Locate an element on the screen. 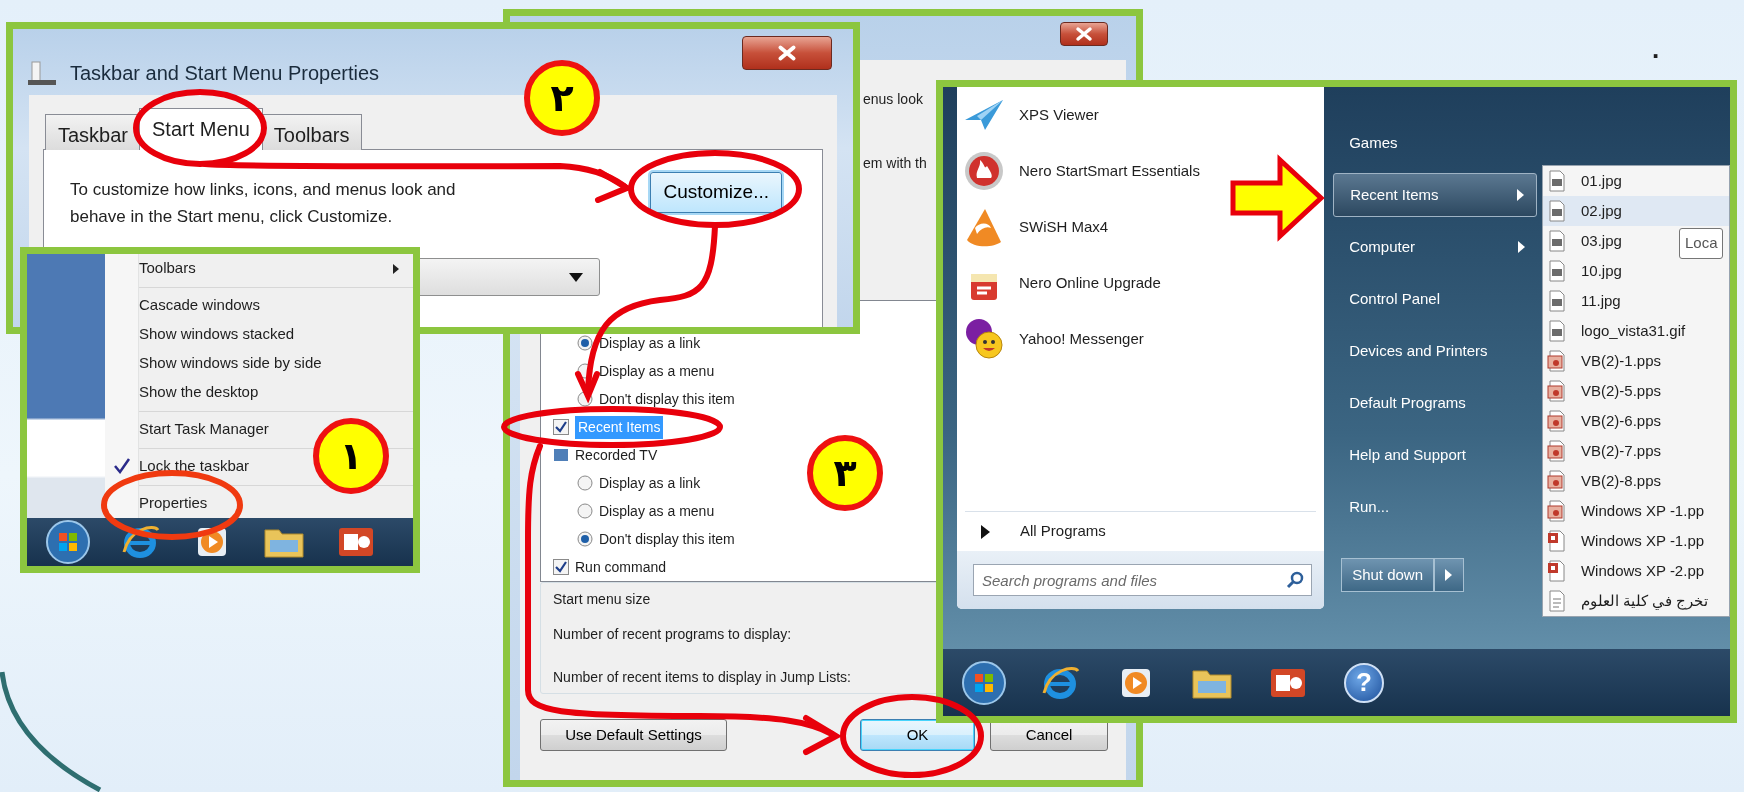 The height and width of the screenshot is (792, 1744). expand-arrow-icon is located at coordinates (985, 531).